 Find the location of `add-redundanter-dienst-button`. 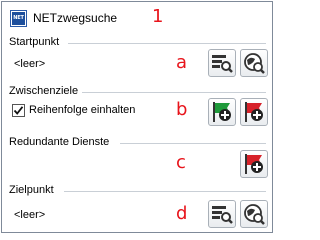

add-redundanter-dienst-button is located at coordinates (254, 164).